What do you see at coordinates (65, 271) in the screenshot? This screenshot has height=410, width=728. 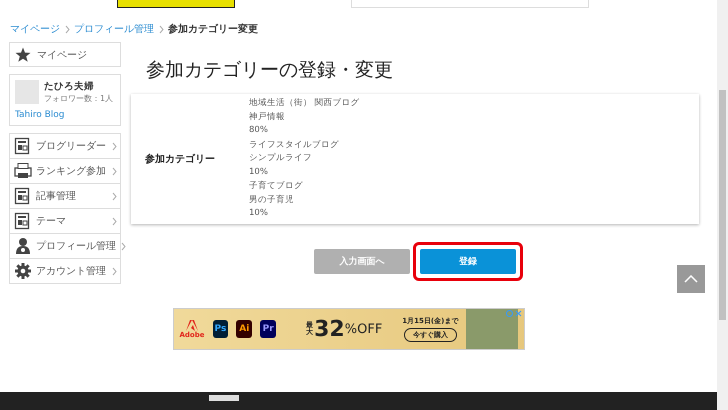 I see `sidebar-item: アカウント管理` at bounding box center [65, 271].